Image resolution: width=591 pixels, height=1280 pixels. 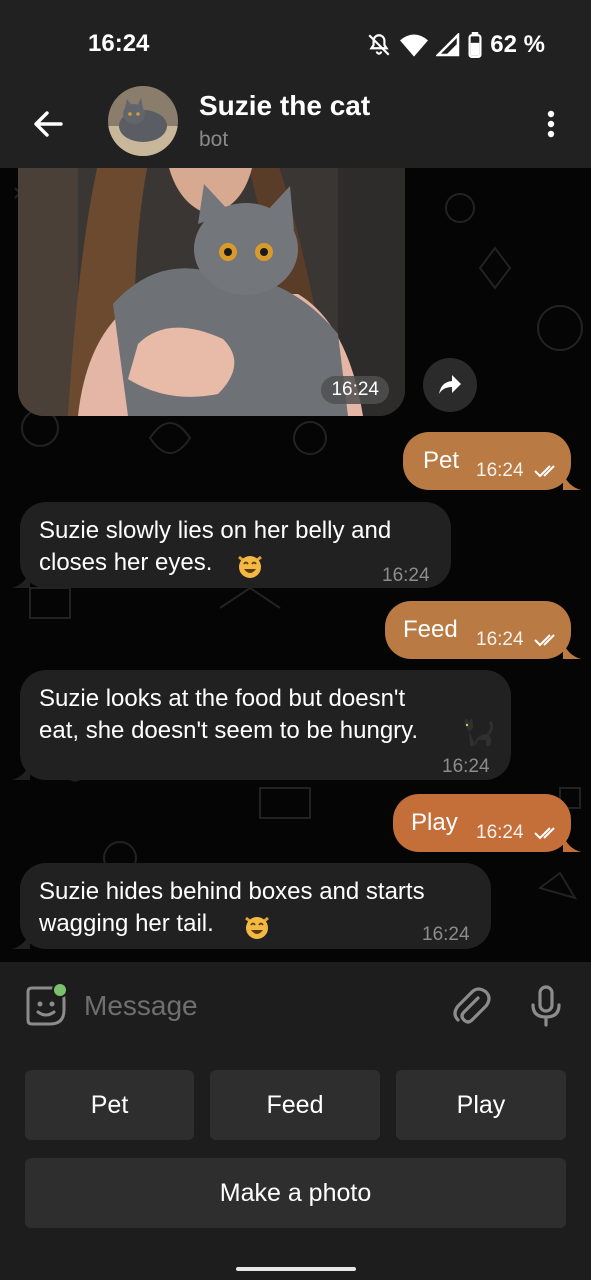 I want to click on back-button, so click(x=48, y=124).